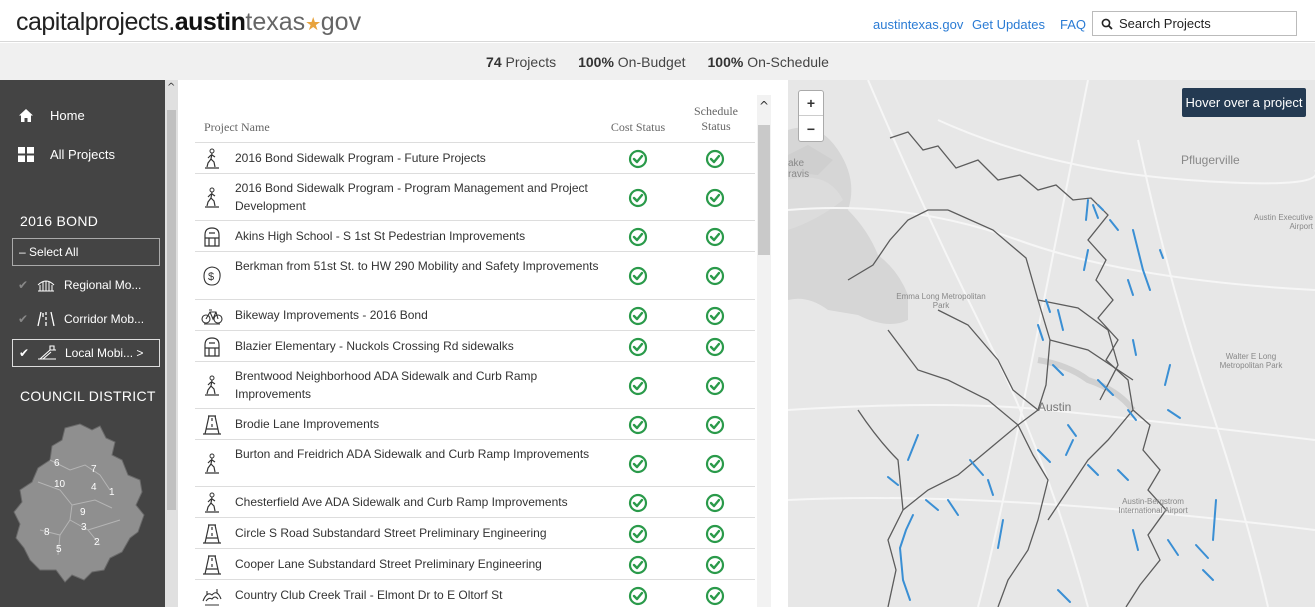 The width and height of the screenshot is (1315, 611). Describe the element at coordinates (47, 352) in the screenshot. I see `local-mobility-icon` at that location.